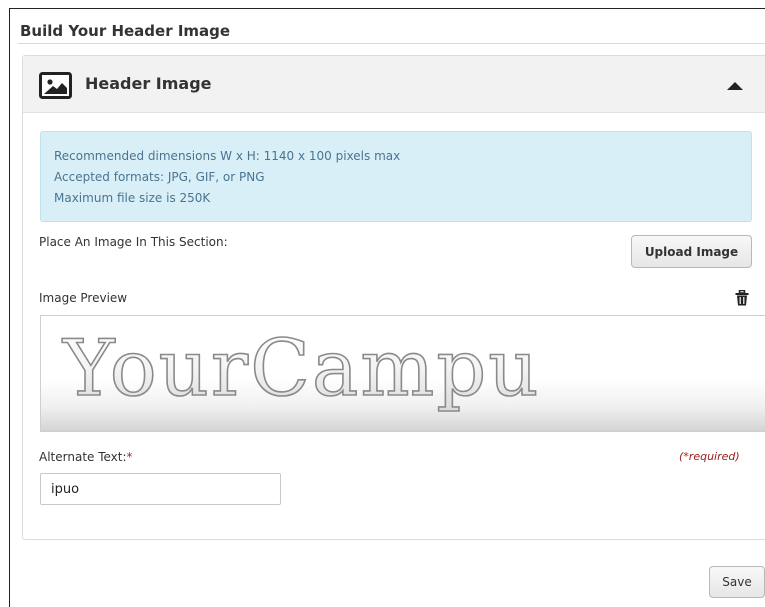 The image size is (765, 607). I want to click on preview-wordmark: YourCampu, so click(301, 369).